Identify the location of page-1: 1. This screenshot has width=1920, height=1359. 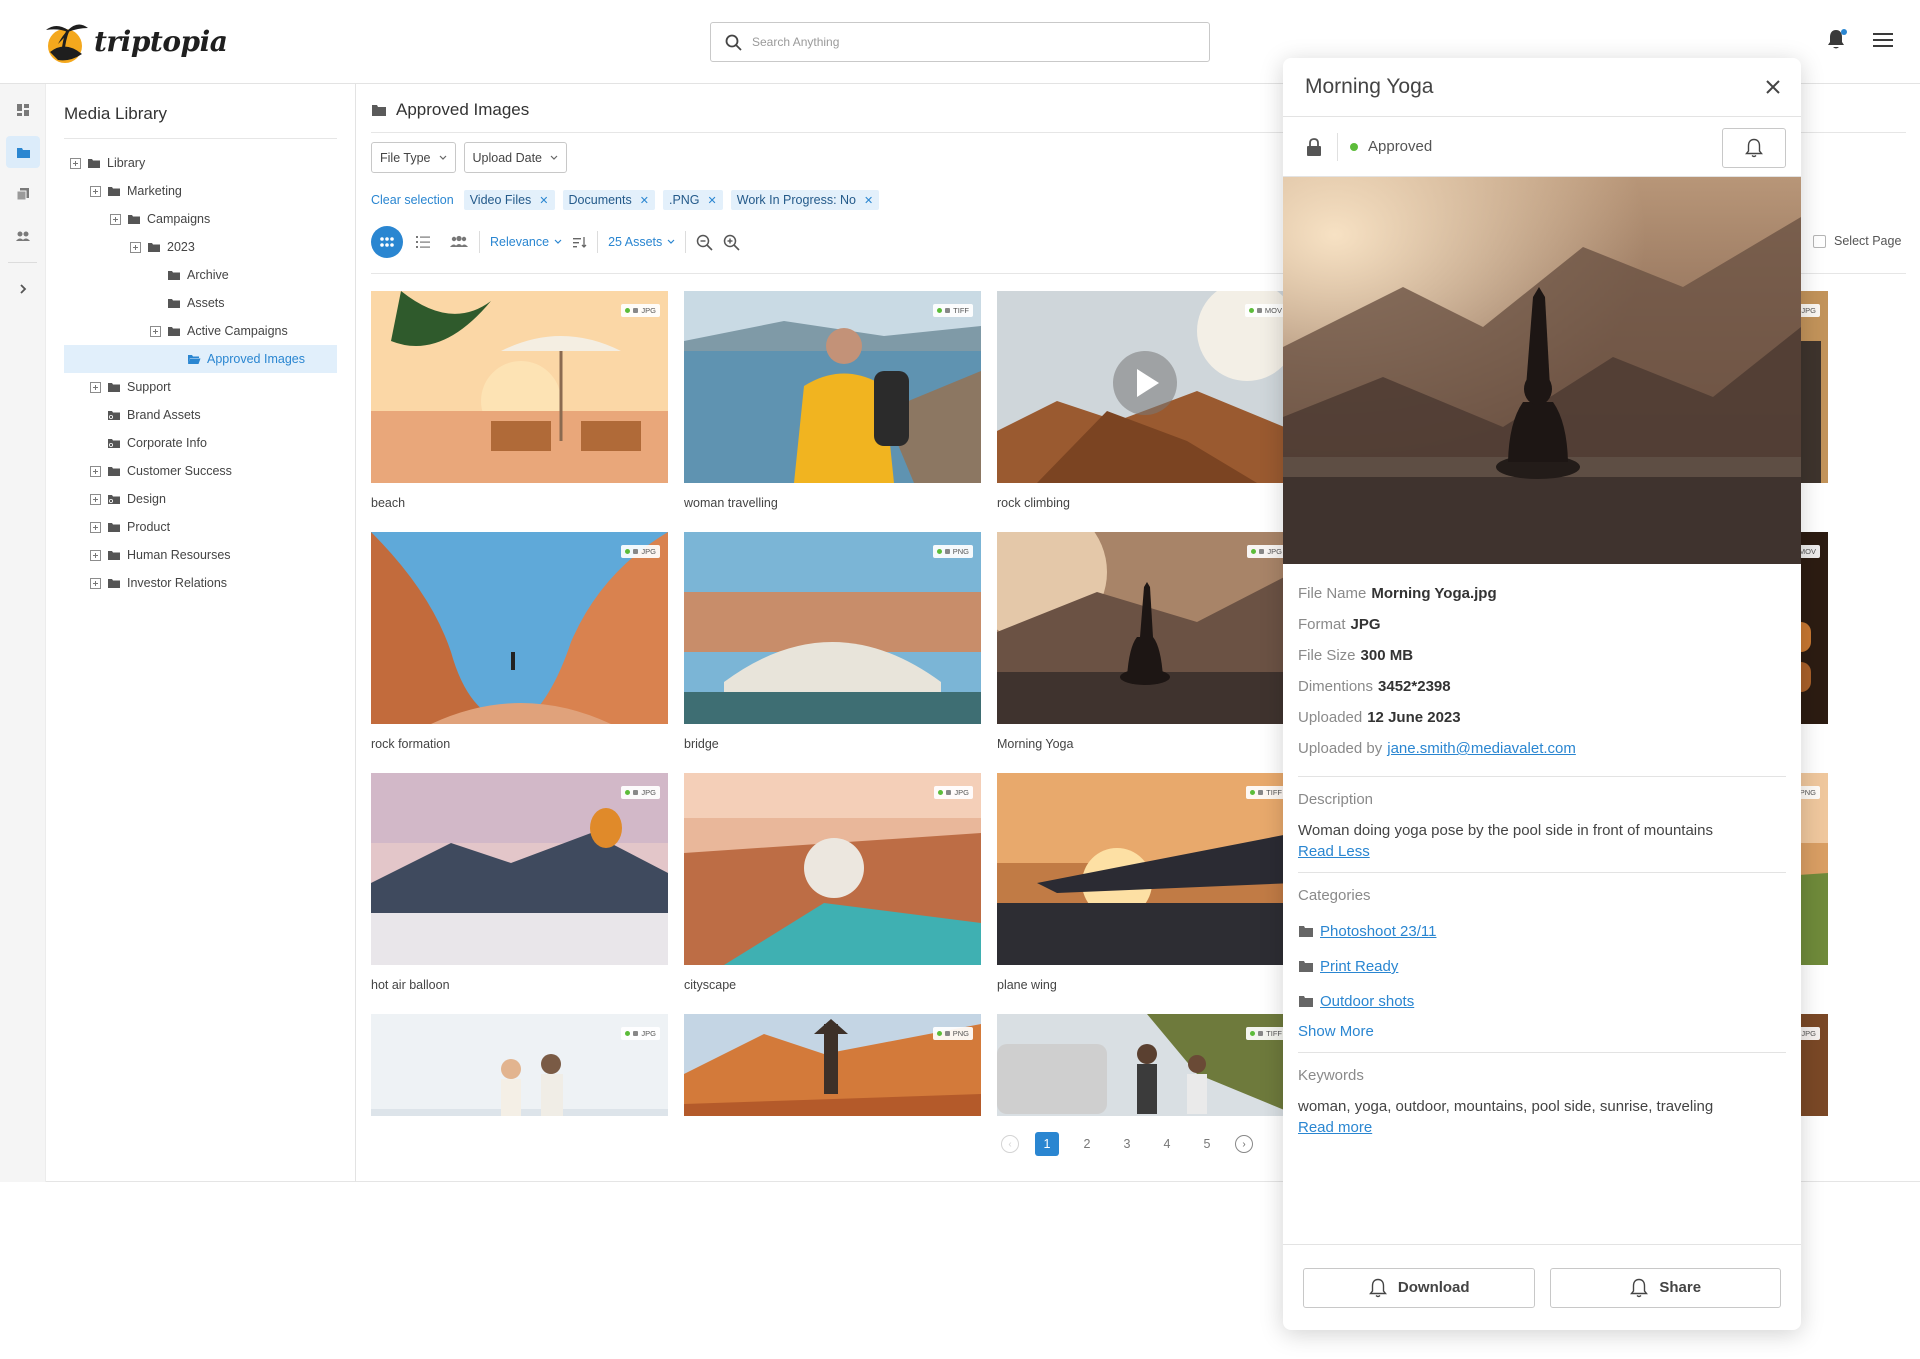
(1047, 1144).